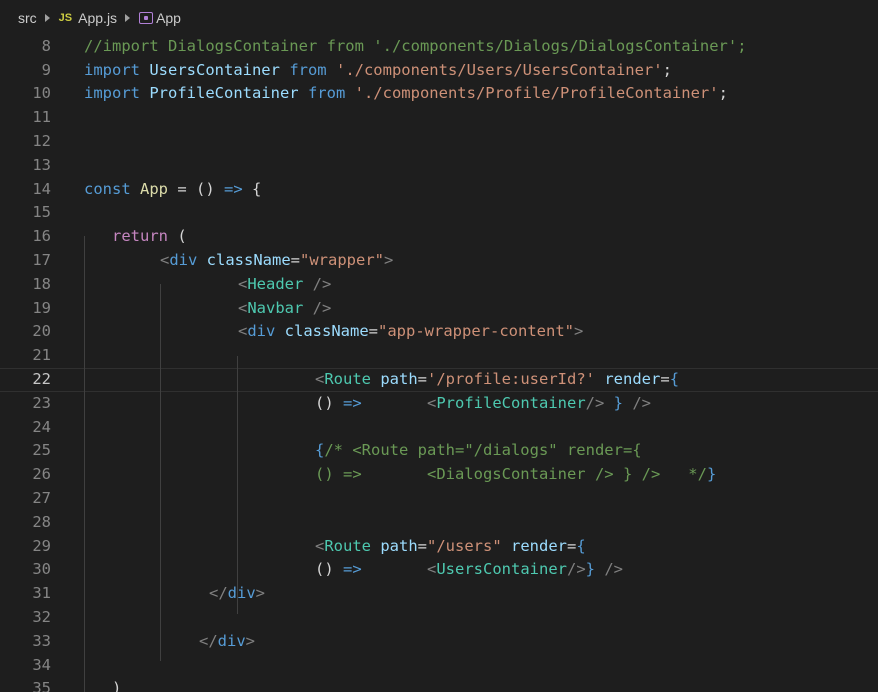  What do you see at coordinates (25, 547) in the screenshot?
I see `line-number: 29` at bounding box center [25, 547].